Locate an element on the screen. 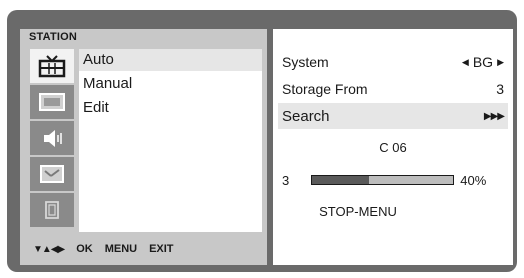  ok-hint: OK is located at coordinates (84, 249).